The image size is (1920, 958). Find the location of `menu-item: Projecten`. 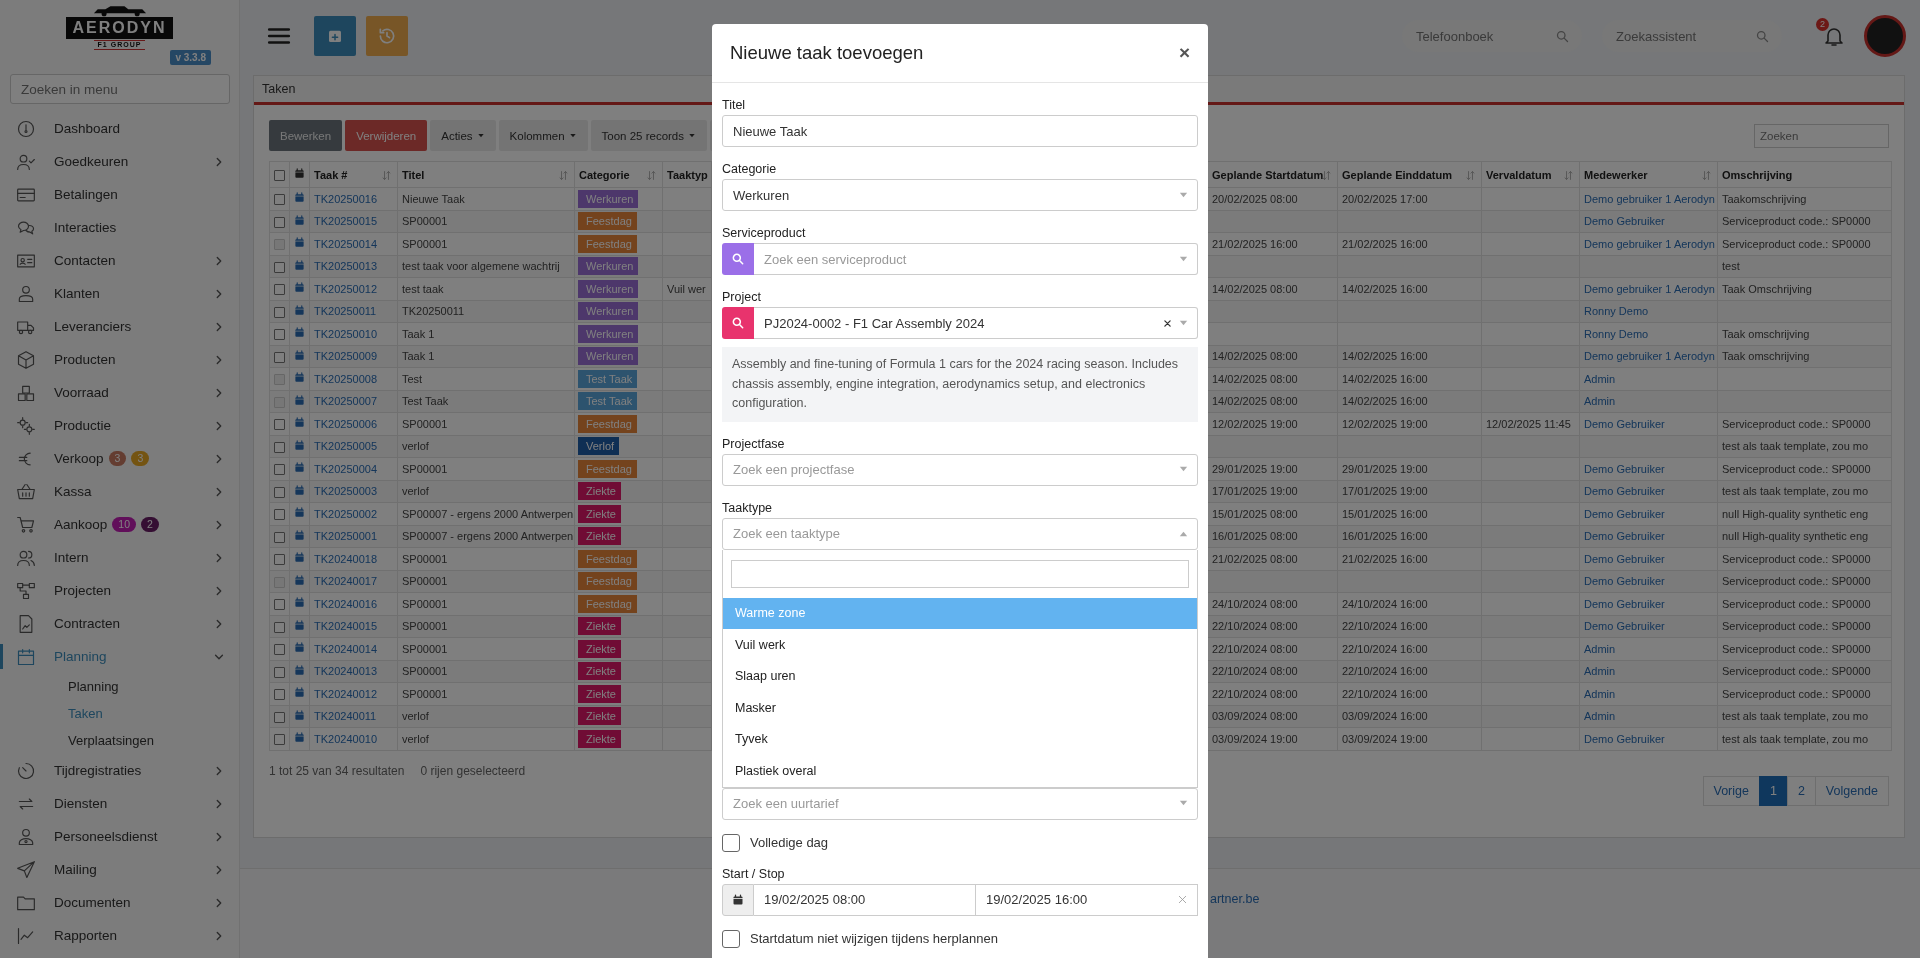

menu-item: Projecten is located at coordinates (119, 590).